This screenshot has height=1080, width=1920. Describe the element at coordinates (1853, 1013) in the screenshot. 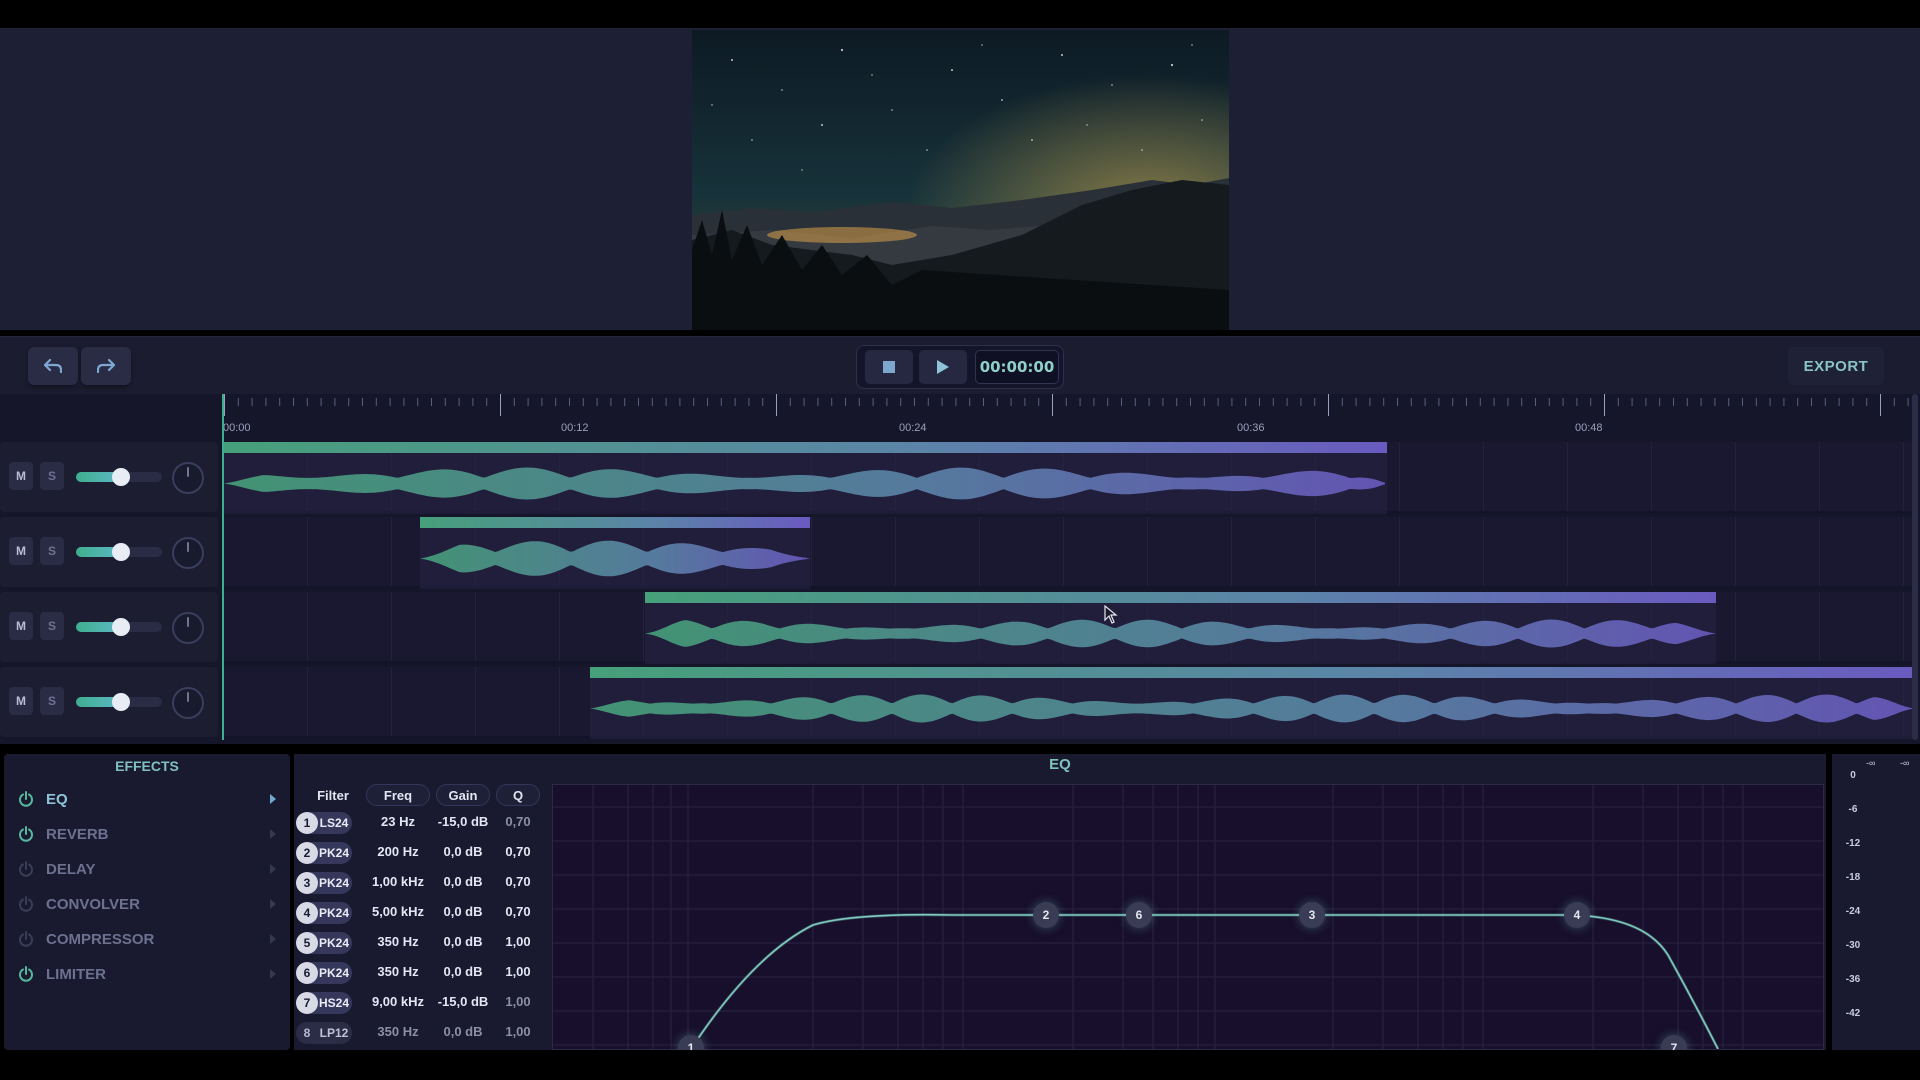

I see `meter-scale-label: -42` at that location.